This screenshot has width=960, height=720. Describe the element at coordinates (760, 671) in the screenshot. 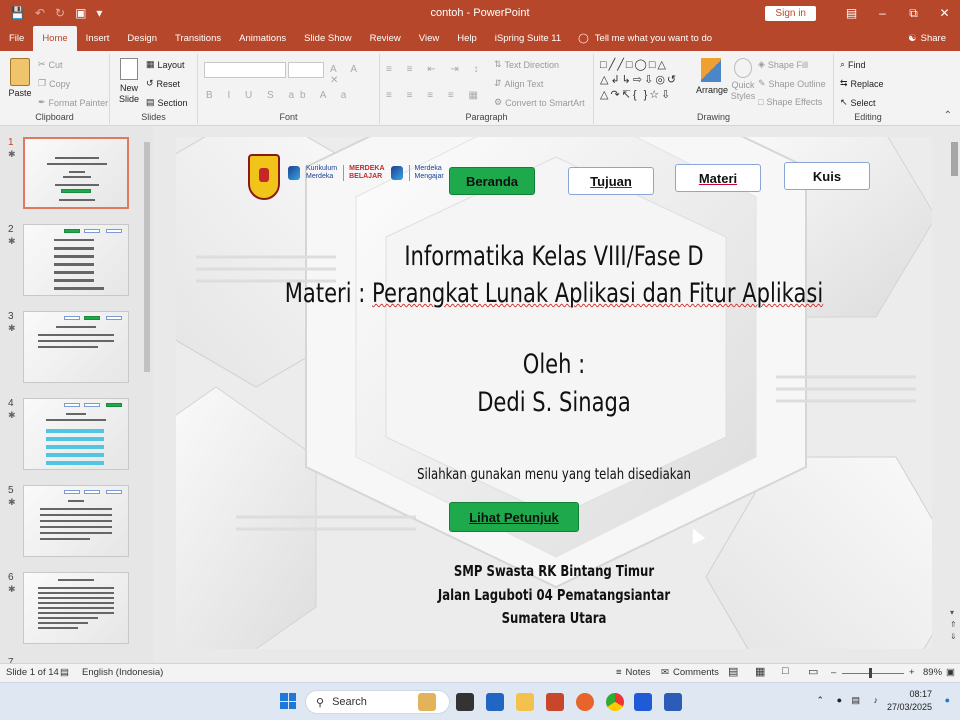

I see `slide-sorter-icon: ▦` at that location.